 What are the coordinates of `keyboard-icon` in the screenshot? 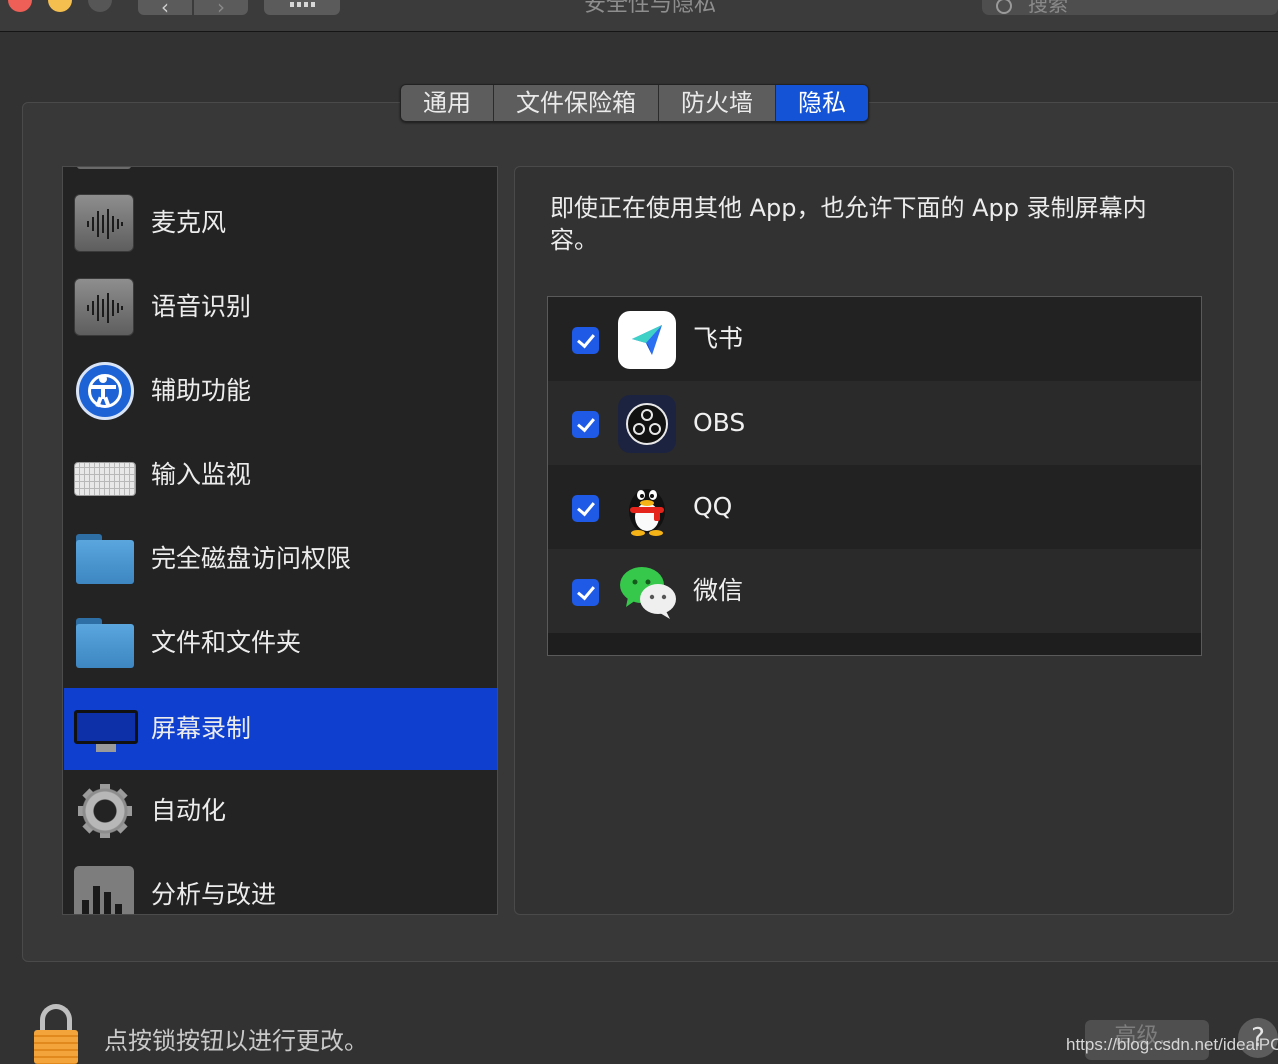 It's located at (105, 475).